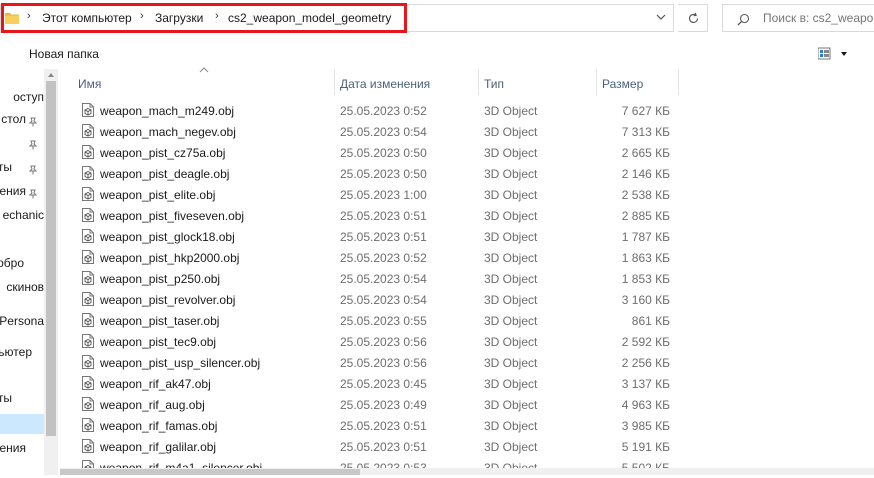 Image resolution: width=874 pixels, height=478 pixels. Describe the element at coordinates (168, 300) in the screenshot. I see `file-name: weapon_pist_revolver.obj` at that location.